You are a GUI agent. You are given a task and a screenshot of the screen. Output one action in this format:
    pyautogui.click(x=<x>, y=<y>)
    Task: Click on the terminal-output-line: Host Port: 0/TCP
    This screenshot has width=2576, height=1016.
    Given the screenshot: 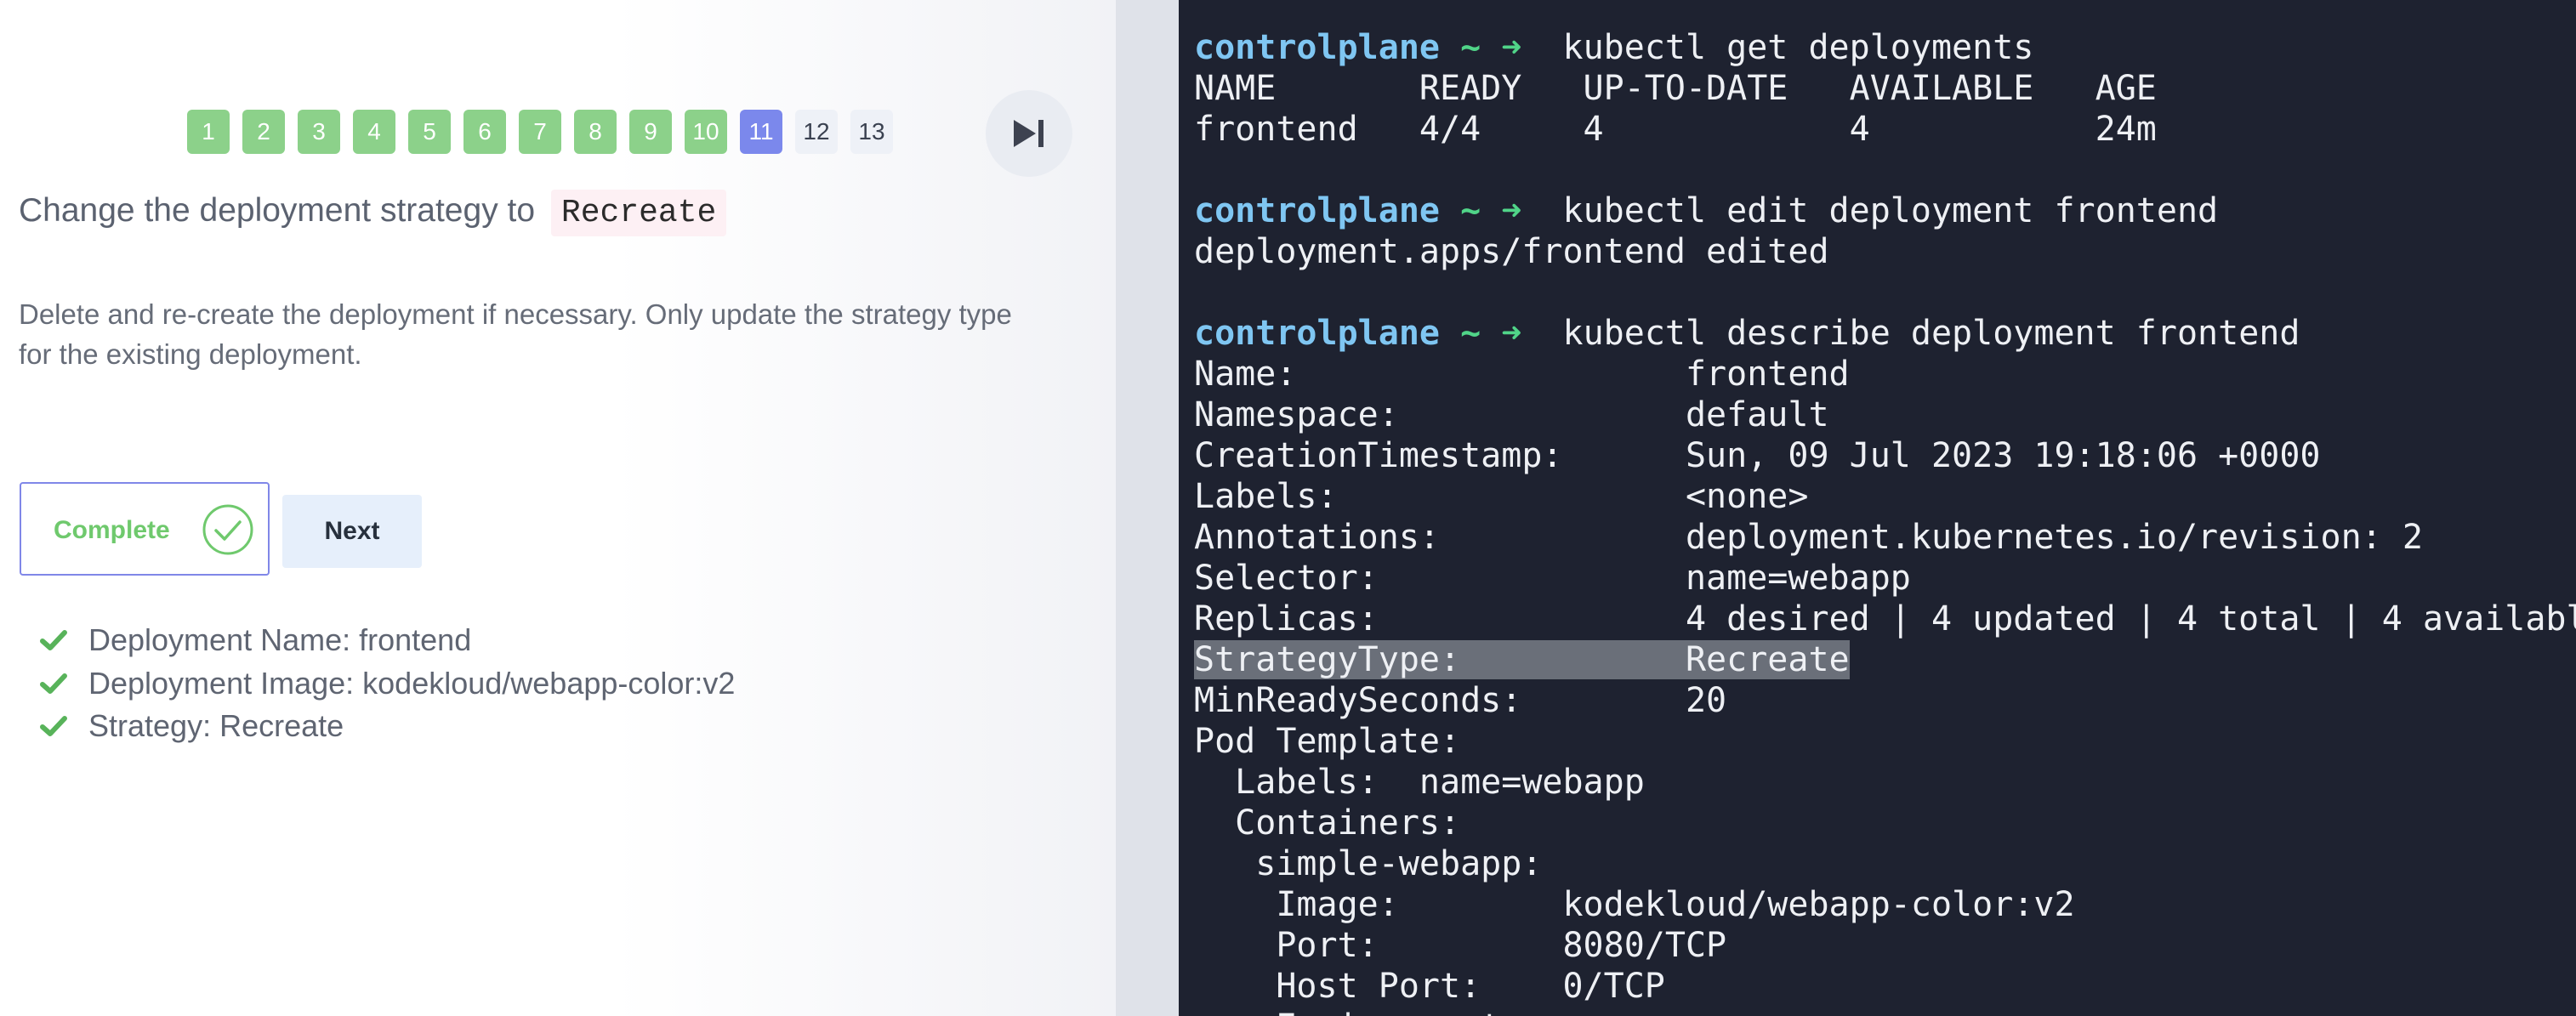 What is the action you would take?
    pyautogui.click(x=1429, y=986)
    